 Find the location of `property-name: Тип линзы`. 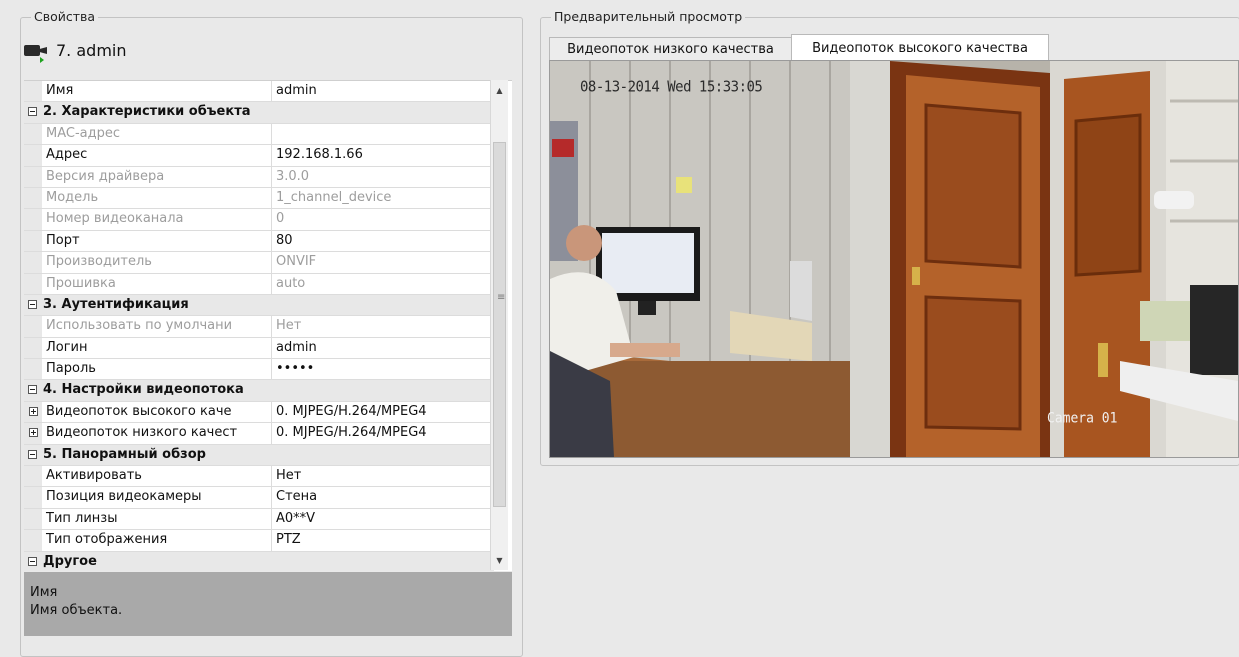

property-name: Тип линзы is located at coordinates (157, 519).